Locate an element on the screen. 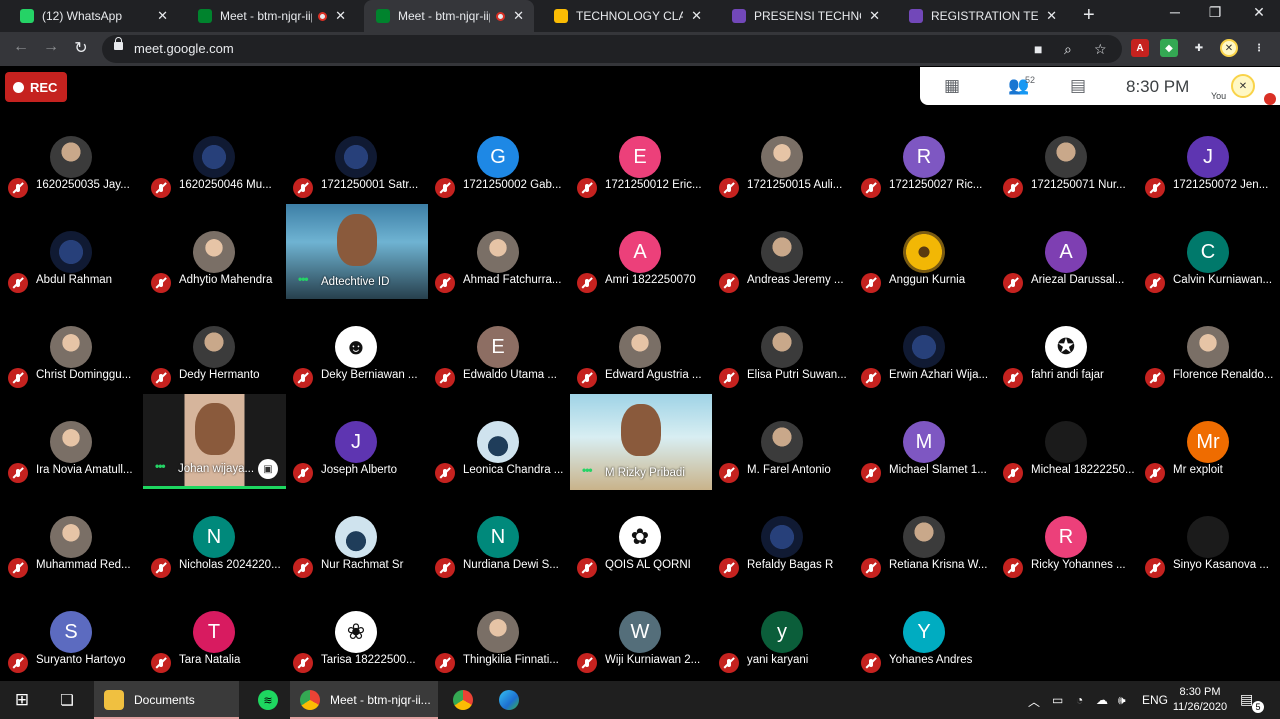 The image size is (1280, 719). participant-name: Dedy Hermanto is located at coordinates (219, 375).